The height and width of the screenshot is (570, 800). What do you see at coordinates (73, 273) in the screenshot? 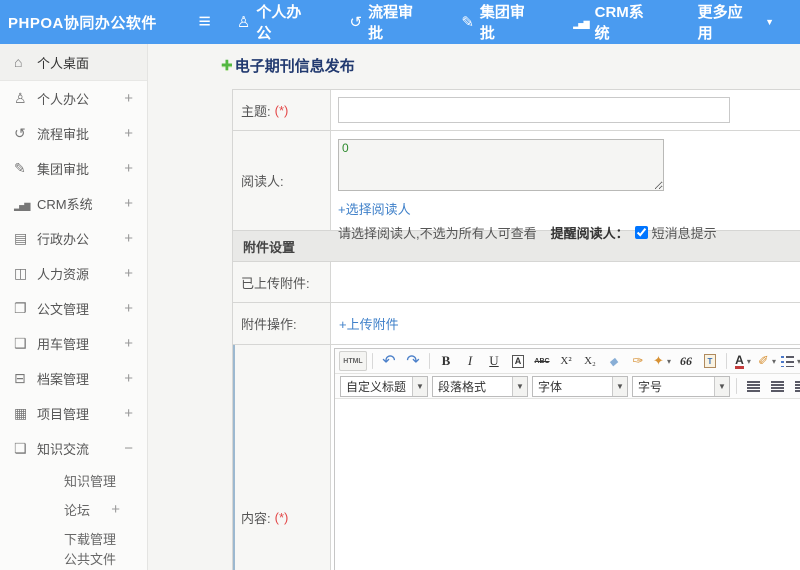
I see `sidebar-item-hr: 人力资源 +` at bounding box center [73, 273].